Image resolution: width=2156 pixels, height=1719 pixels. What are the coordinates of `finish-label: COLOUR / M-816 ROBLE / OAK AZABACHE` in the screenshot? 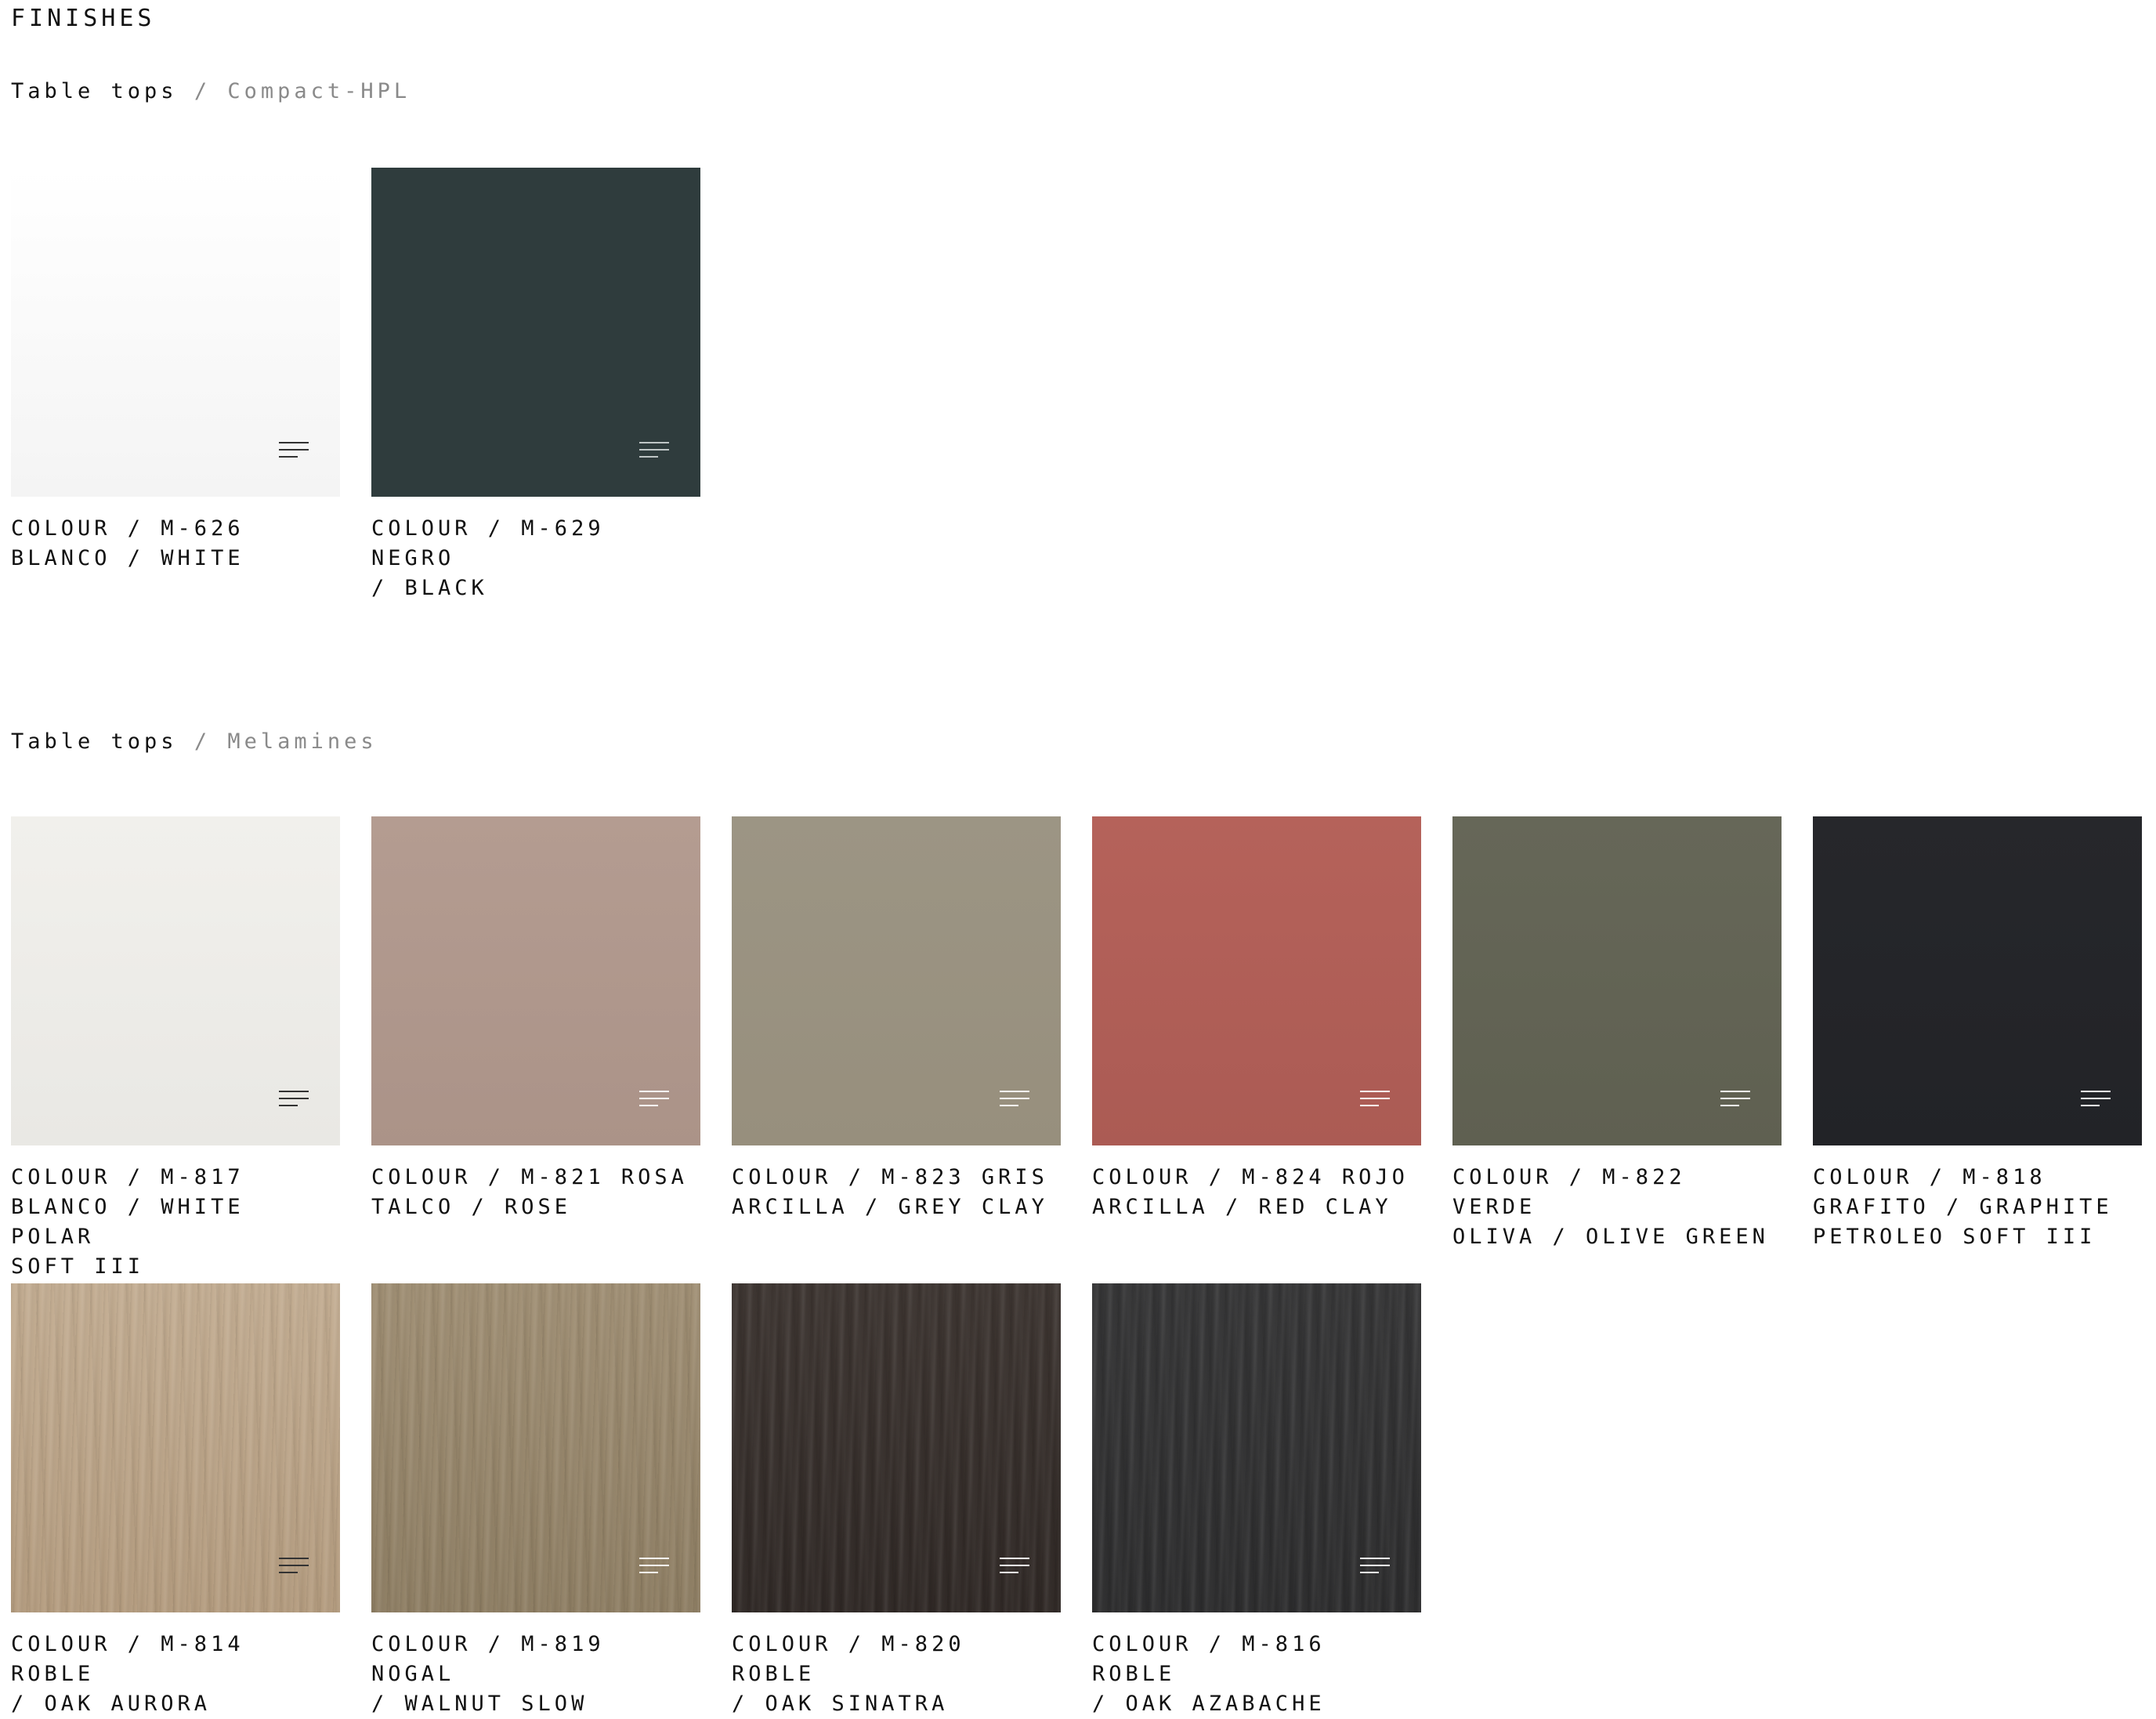 It's located at (1209, 1674).